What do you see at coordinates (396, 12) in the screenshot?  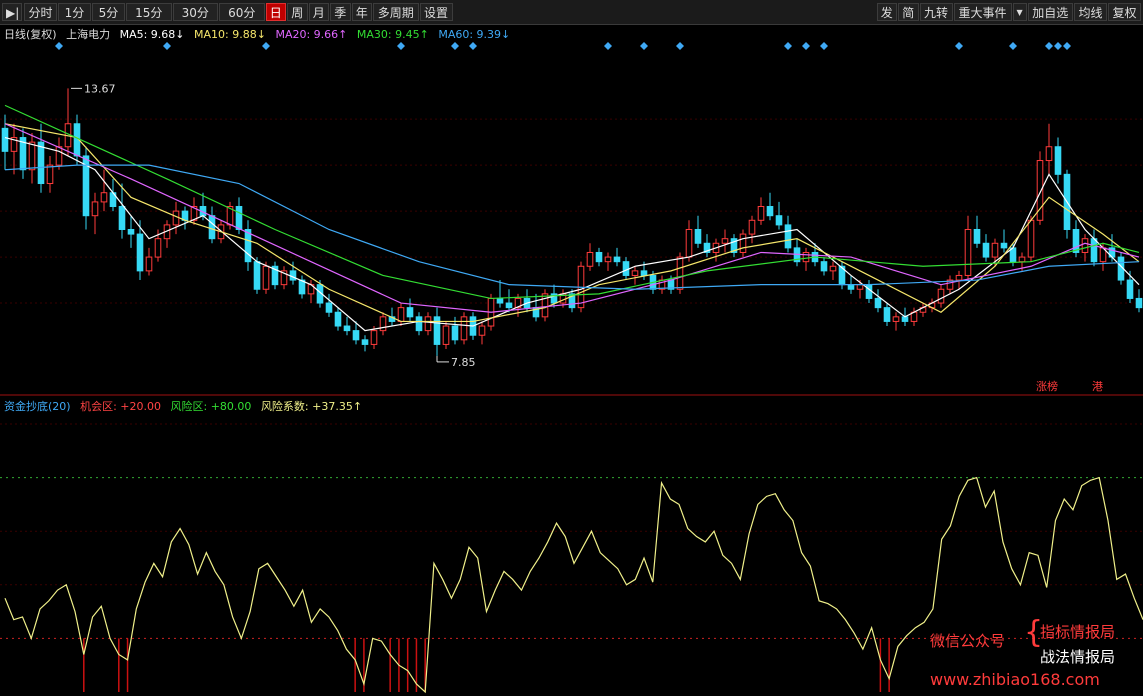 I see `period-button-11: 多周期` at bounding box center [396, 12].